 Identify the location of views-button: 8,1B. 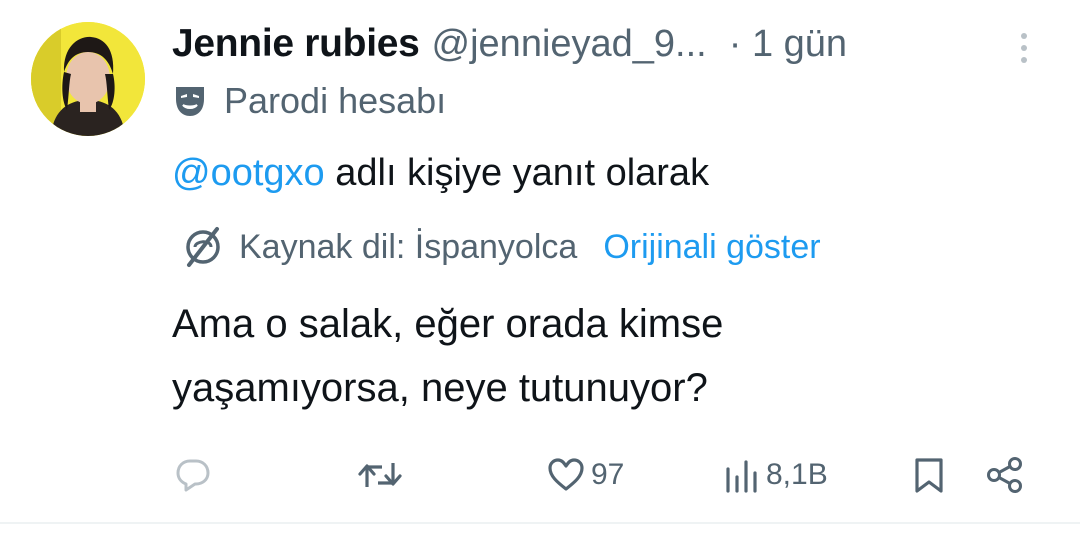
(776, 475).